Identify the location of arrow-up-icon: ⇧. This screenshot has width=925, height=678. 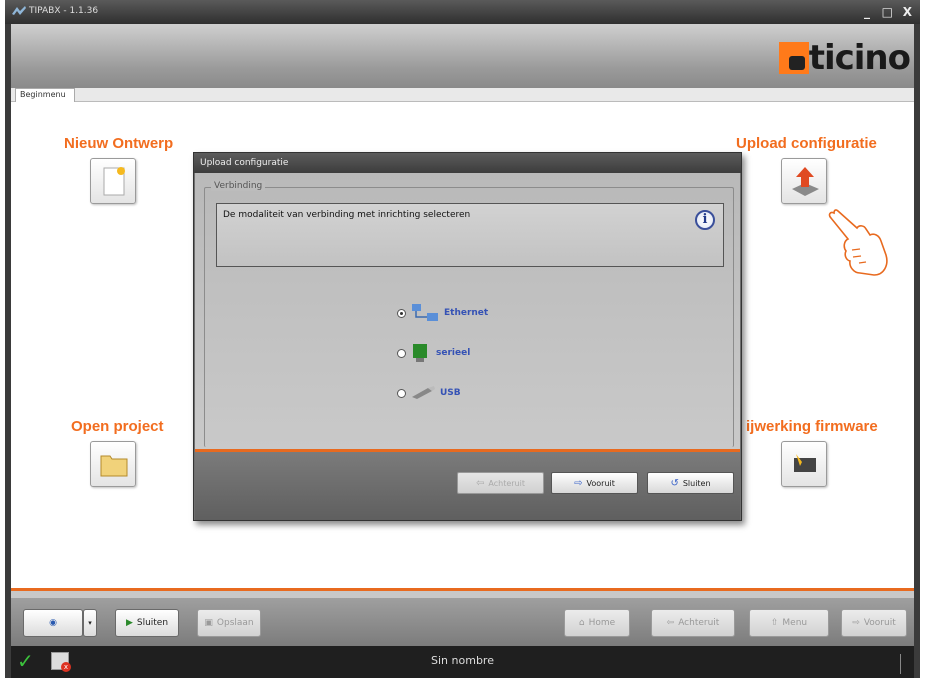
(774, 623).